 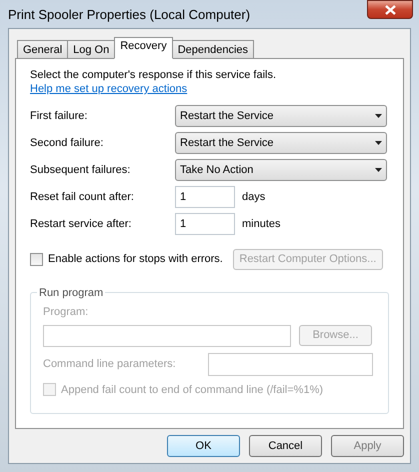 I want to click on field-label: Second failure:, so click(x=67, y=143).